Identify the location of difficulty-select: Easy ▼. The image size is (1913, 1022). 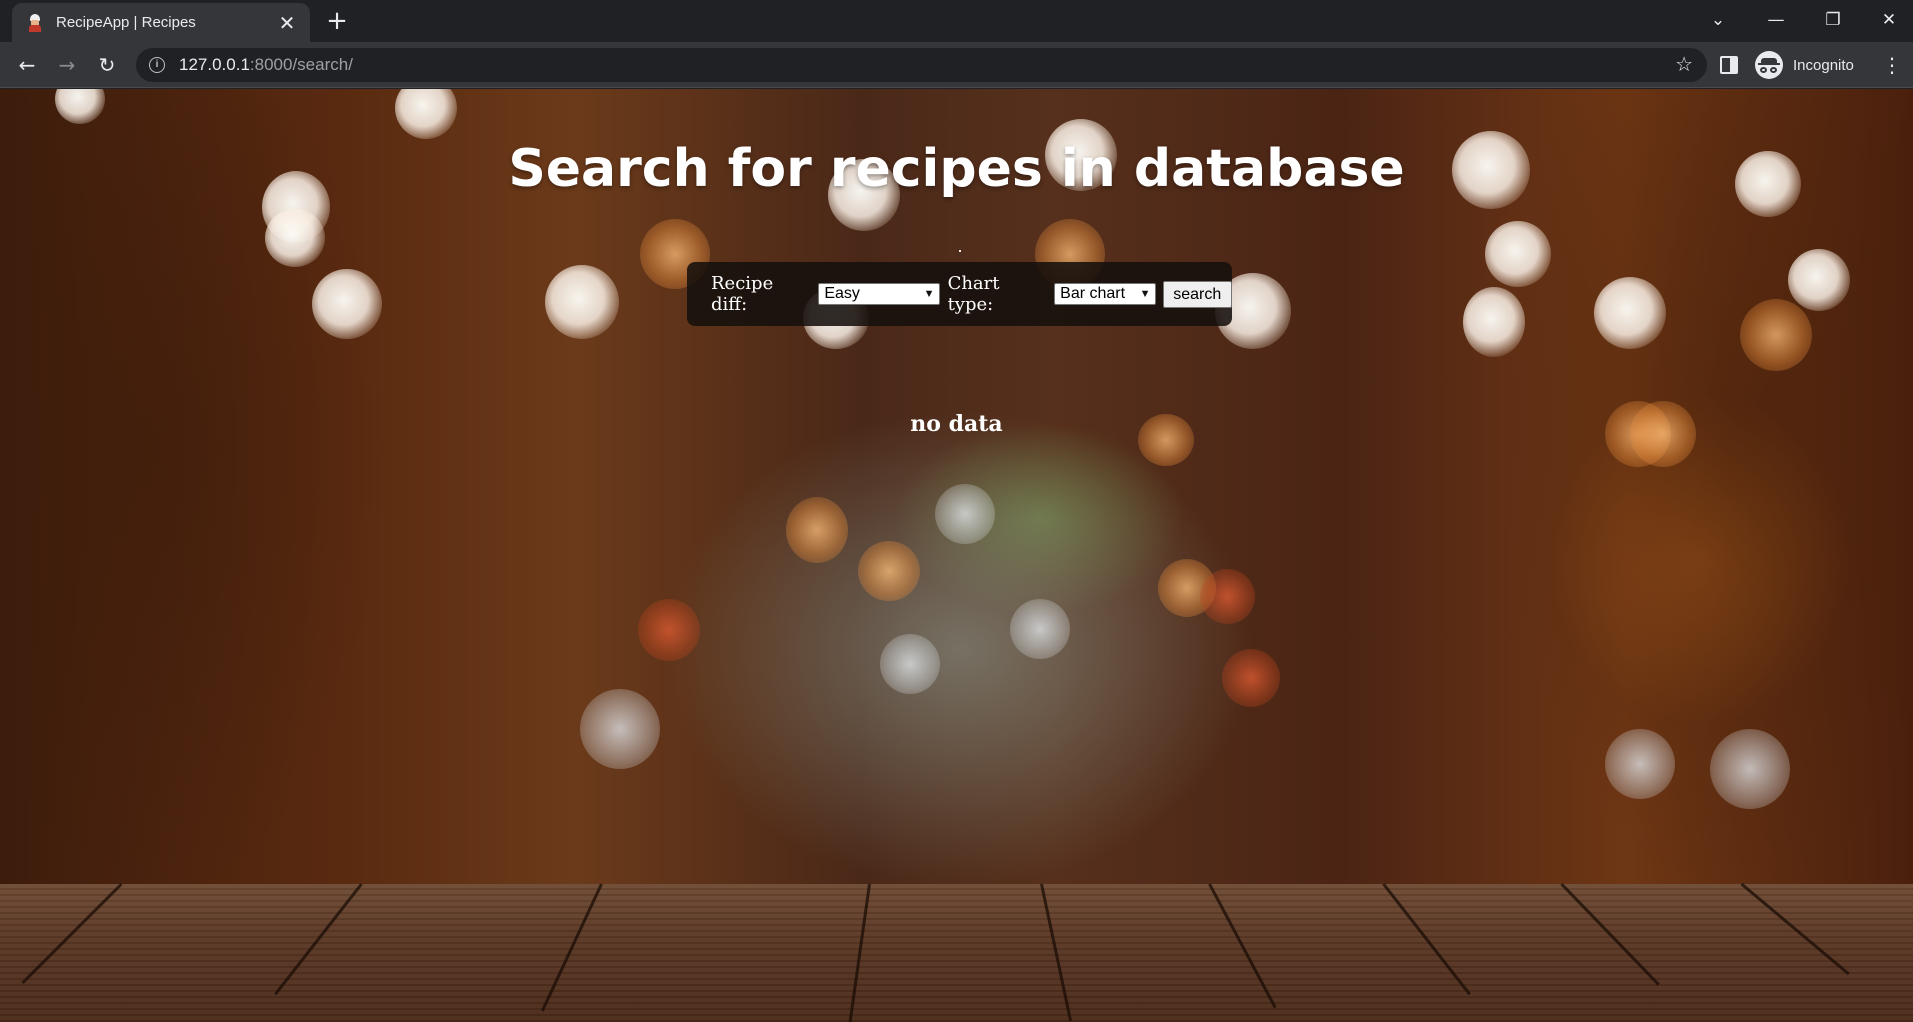
(879, 294).